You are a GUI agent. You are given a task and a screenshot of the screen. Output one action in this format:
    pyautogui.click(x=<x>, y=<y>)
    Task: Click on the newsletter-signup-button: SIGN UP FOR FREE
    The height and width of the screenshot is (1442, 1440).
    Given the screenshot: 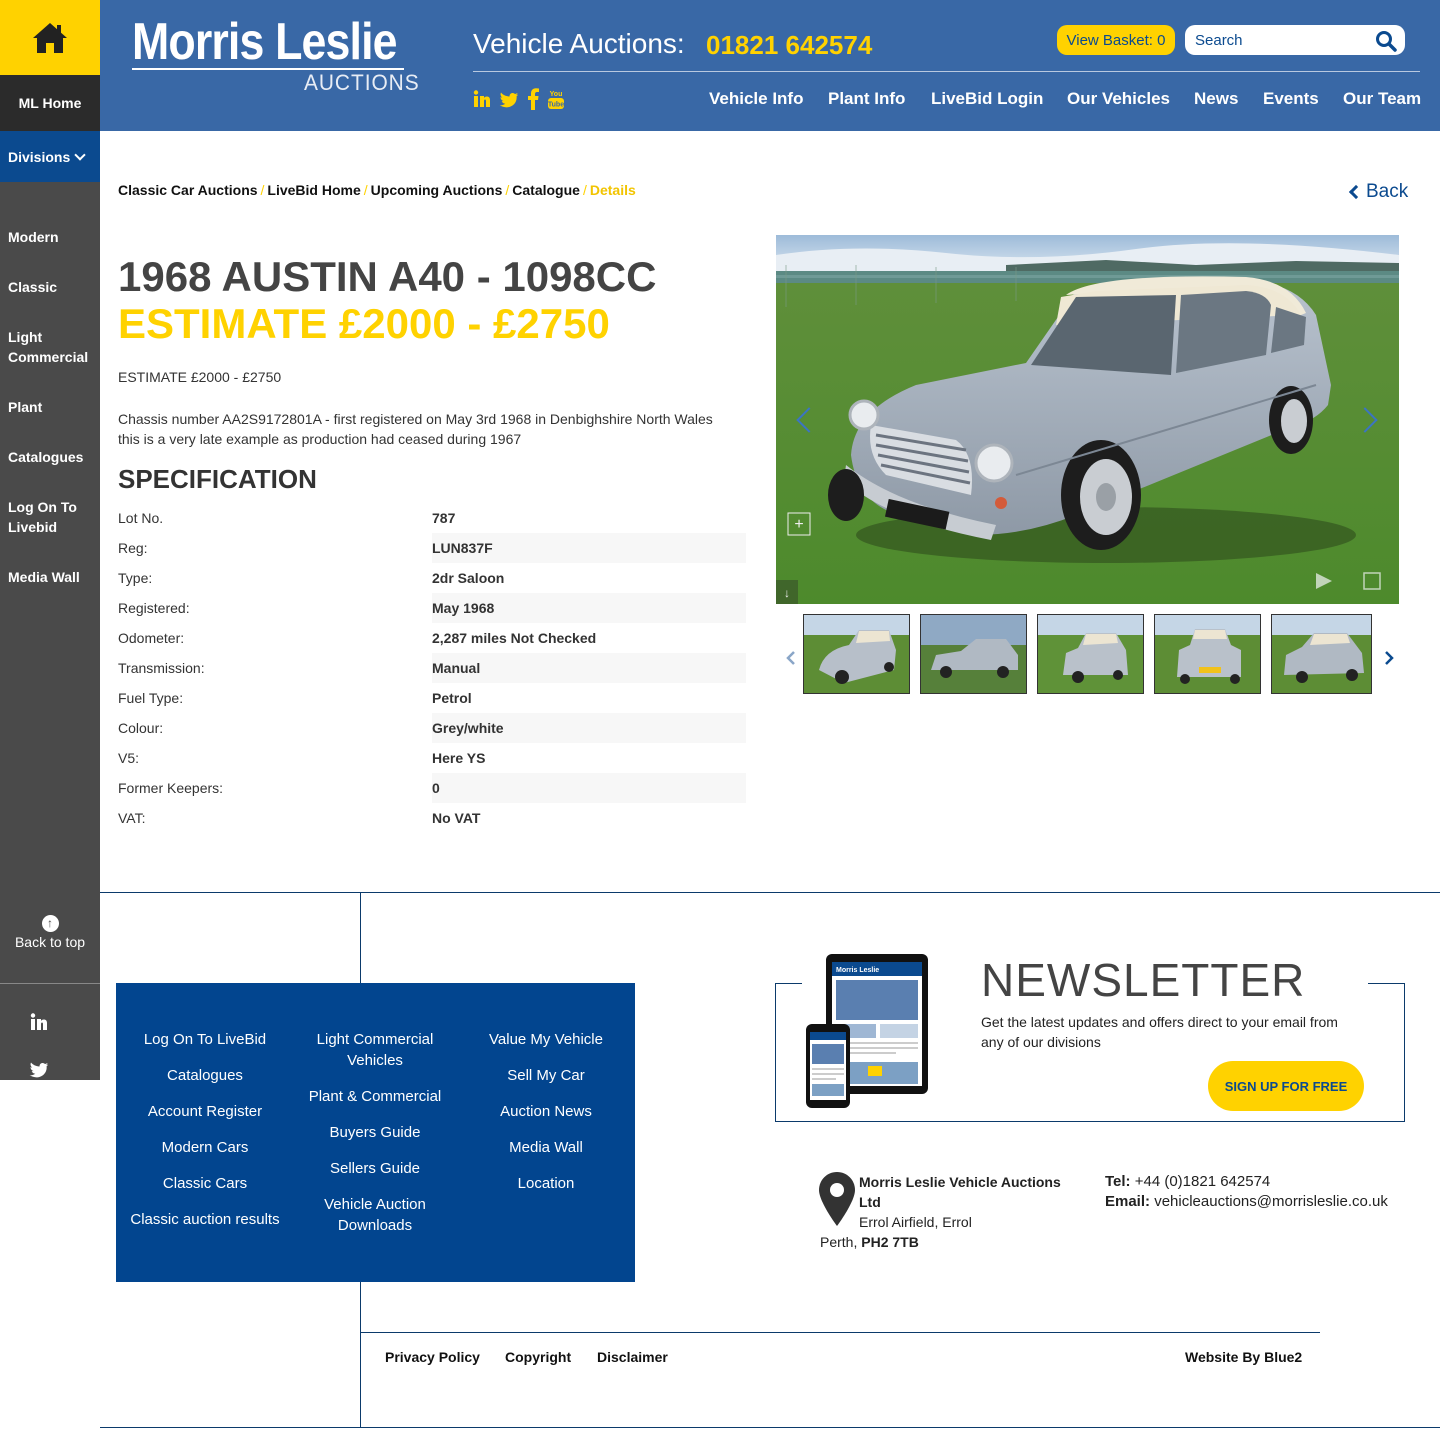 What is the action you would take?
    pyautogui.click(x=1286, y=1086)
    